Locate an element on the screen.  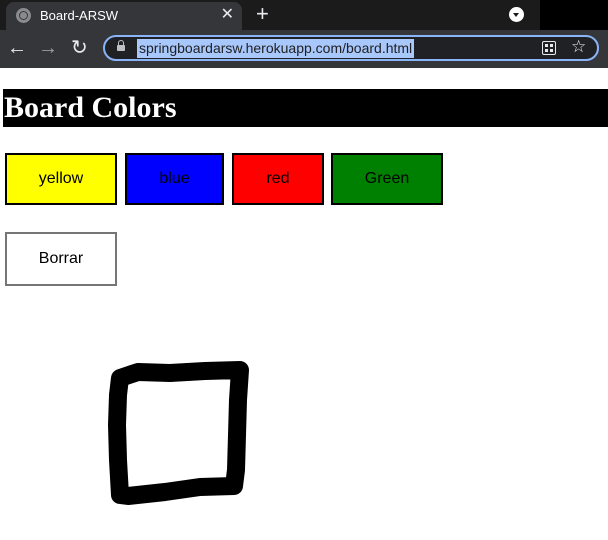
color-button-blue: blue is located at coordinates (174, 179).